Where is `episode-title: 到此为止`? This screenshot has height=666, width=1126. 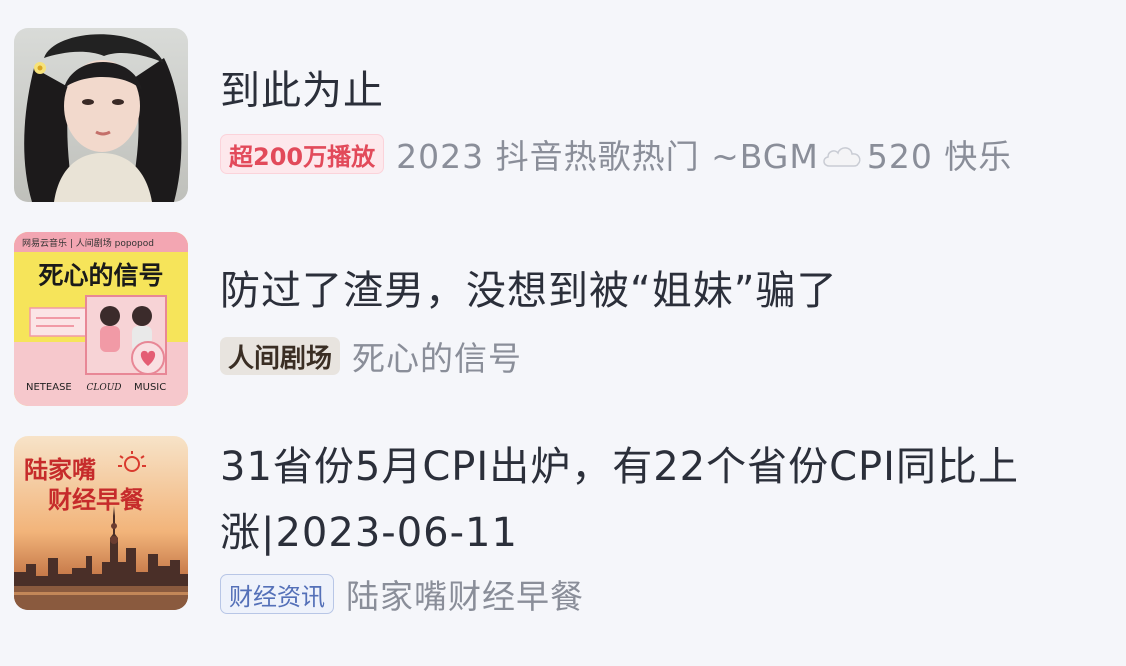 episode-title: 到此为止 is located at coordinates (616, 91).